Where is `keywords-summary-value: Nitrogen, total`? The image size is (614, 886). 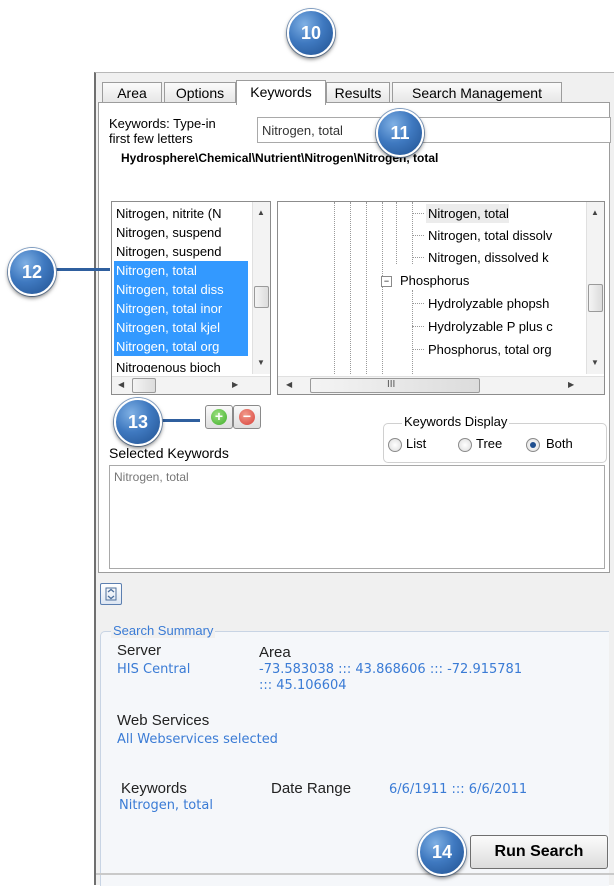
keywords-summary-value: Nitrogen, total is located at coordinates (166, 805).